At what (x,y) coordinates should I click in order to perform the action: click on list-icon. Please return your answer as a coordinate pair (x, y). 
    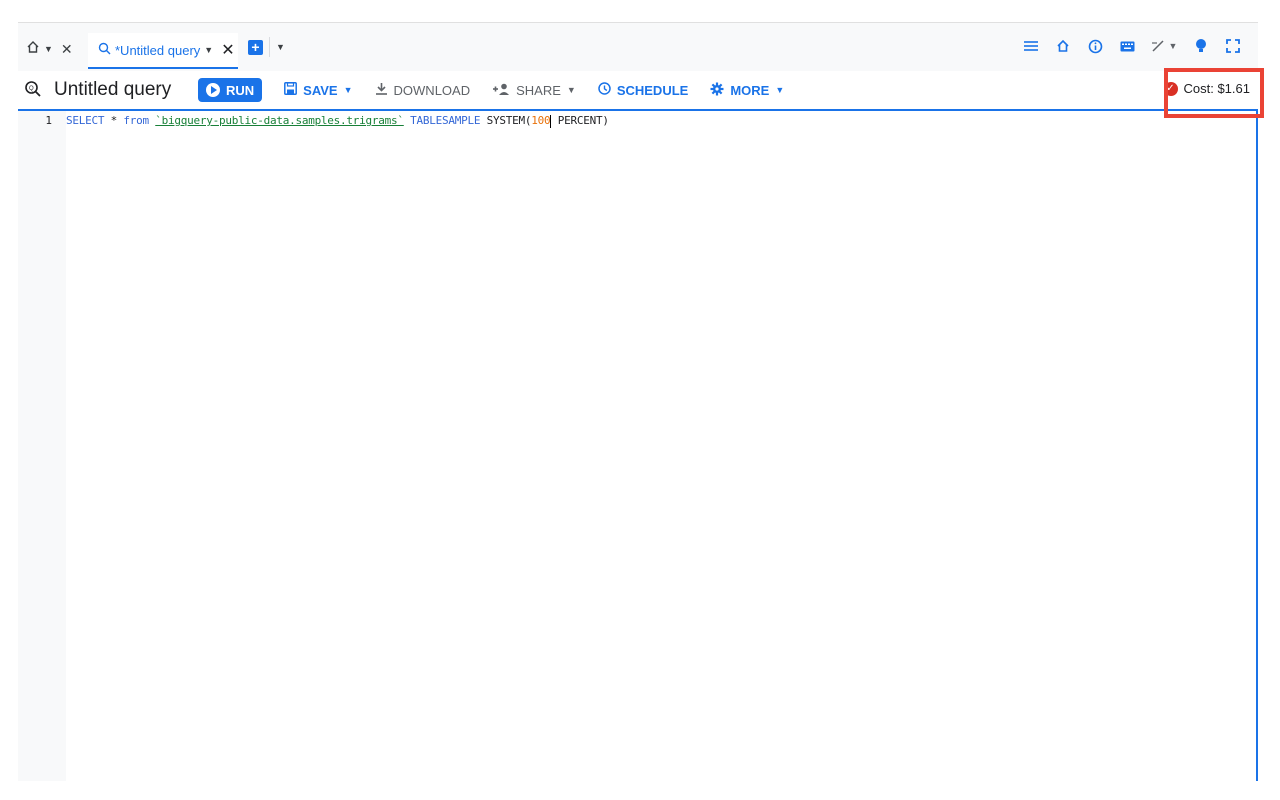
    Looking at the image, I should click on (1031, 46).